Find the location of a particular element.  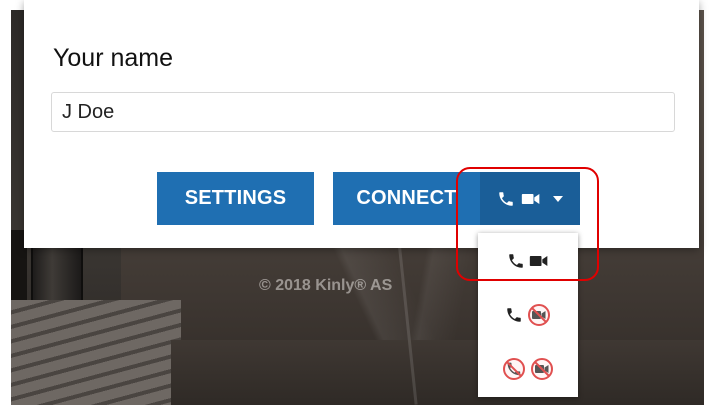

media-mode-dropdown-button is located at coordinates (530, 198).